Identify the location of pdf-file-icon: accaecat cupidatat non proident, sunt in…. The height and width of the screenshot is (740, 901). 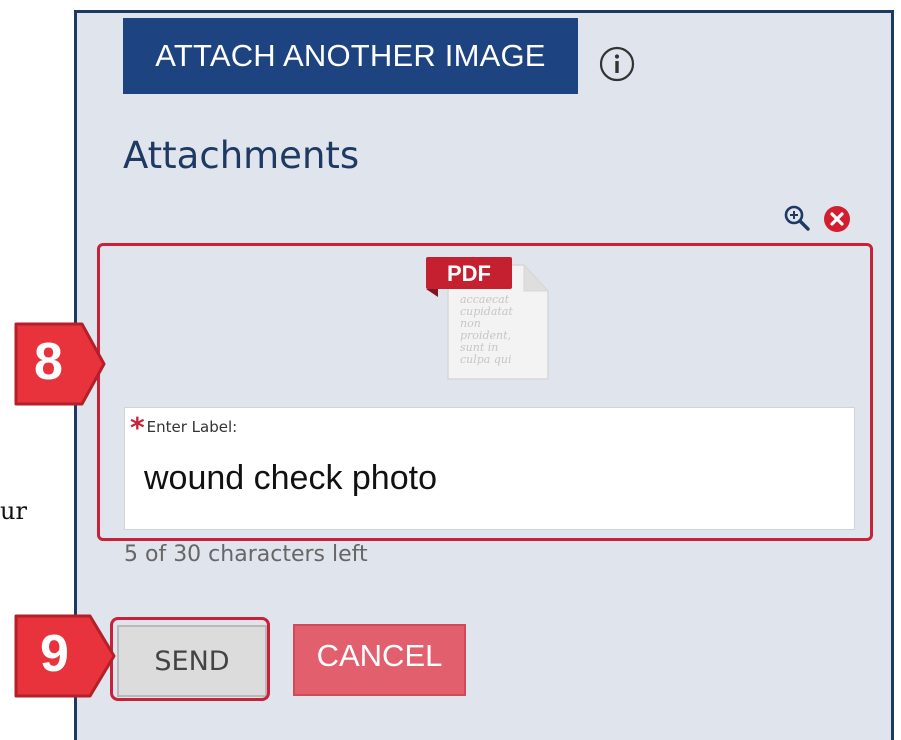
(489, 319).